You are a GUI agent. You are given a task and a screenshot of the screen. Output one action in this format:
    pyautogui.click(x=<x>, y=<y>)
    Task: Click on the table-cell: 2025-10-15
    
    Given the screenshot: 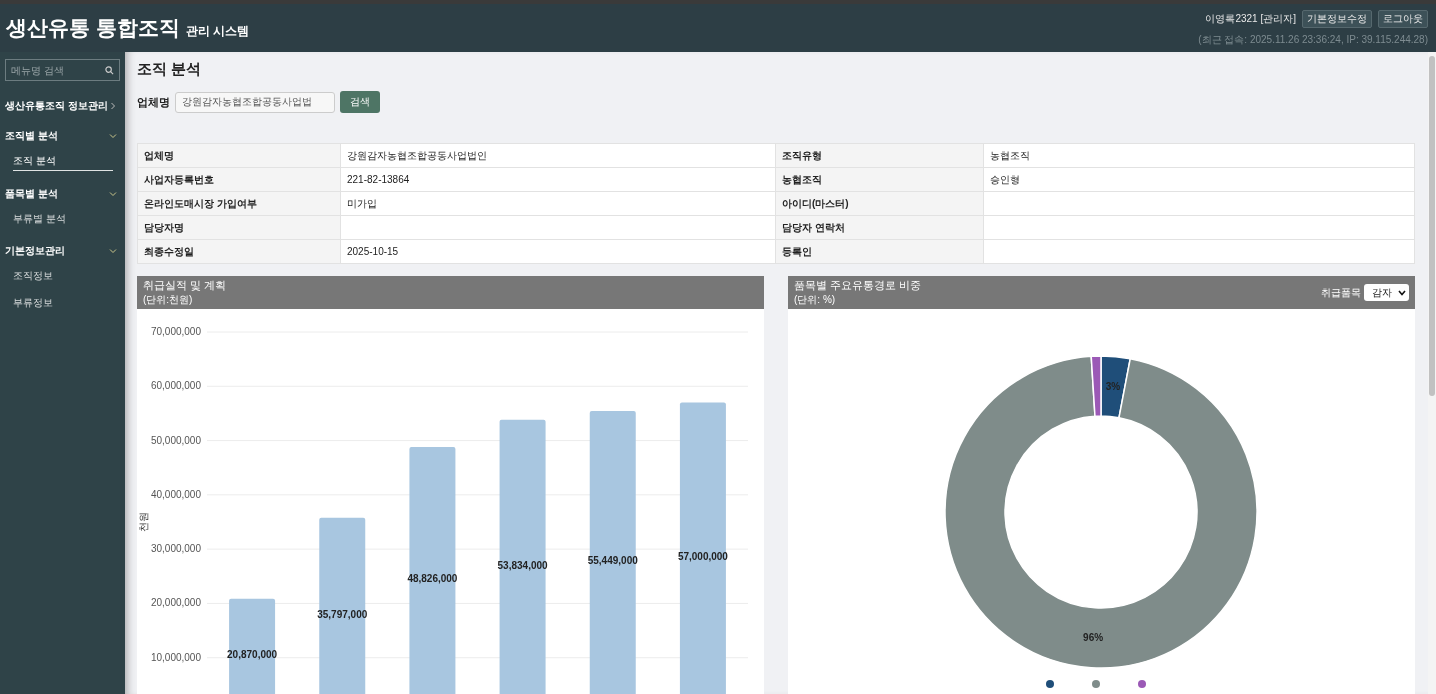 What is the action you would take?
    pyautogui.click(x=558, y=251)
    